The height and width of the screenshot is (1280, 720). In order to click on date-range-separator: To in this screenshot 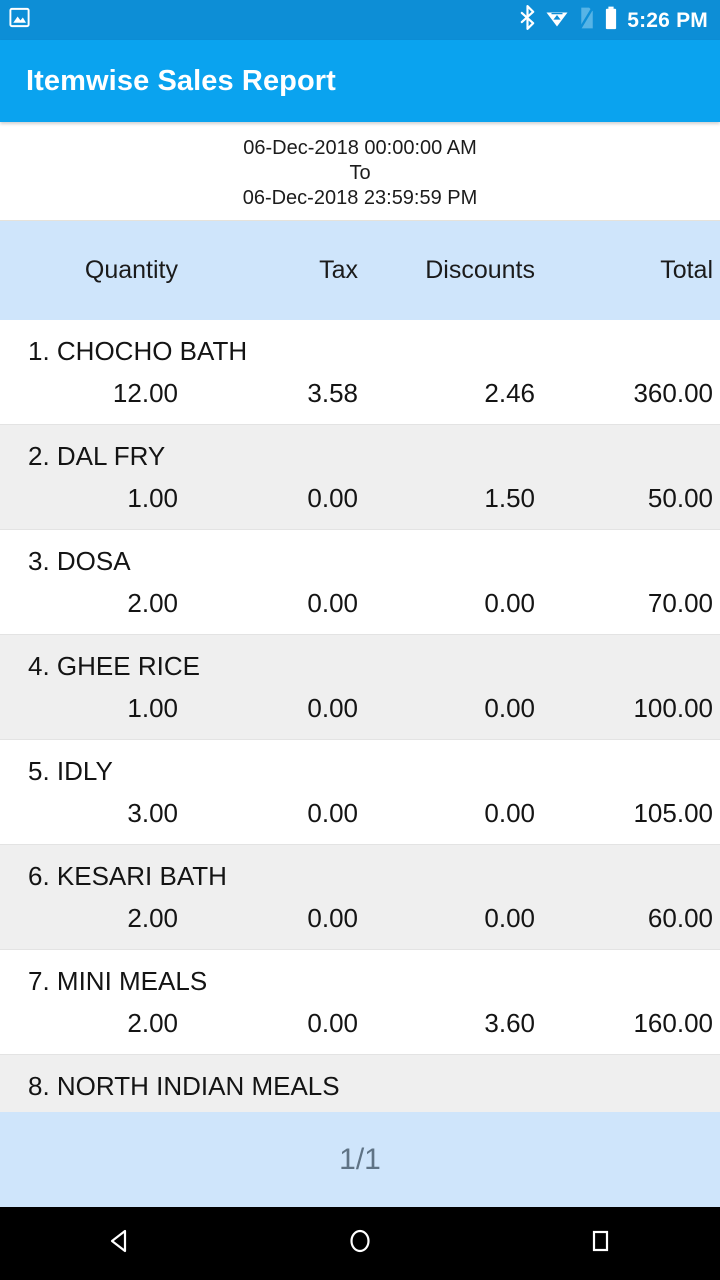, I will do `click(360, 173)`.